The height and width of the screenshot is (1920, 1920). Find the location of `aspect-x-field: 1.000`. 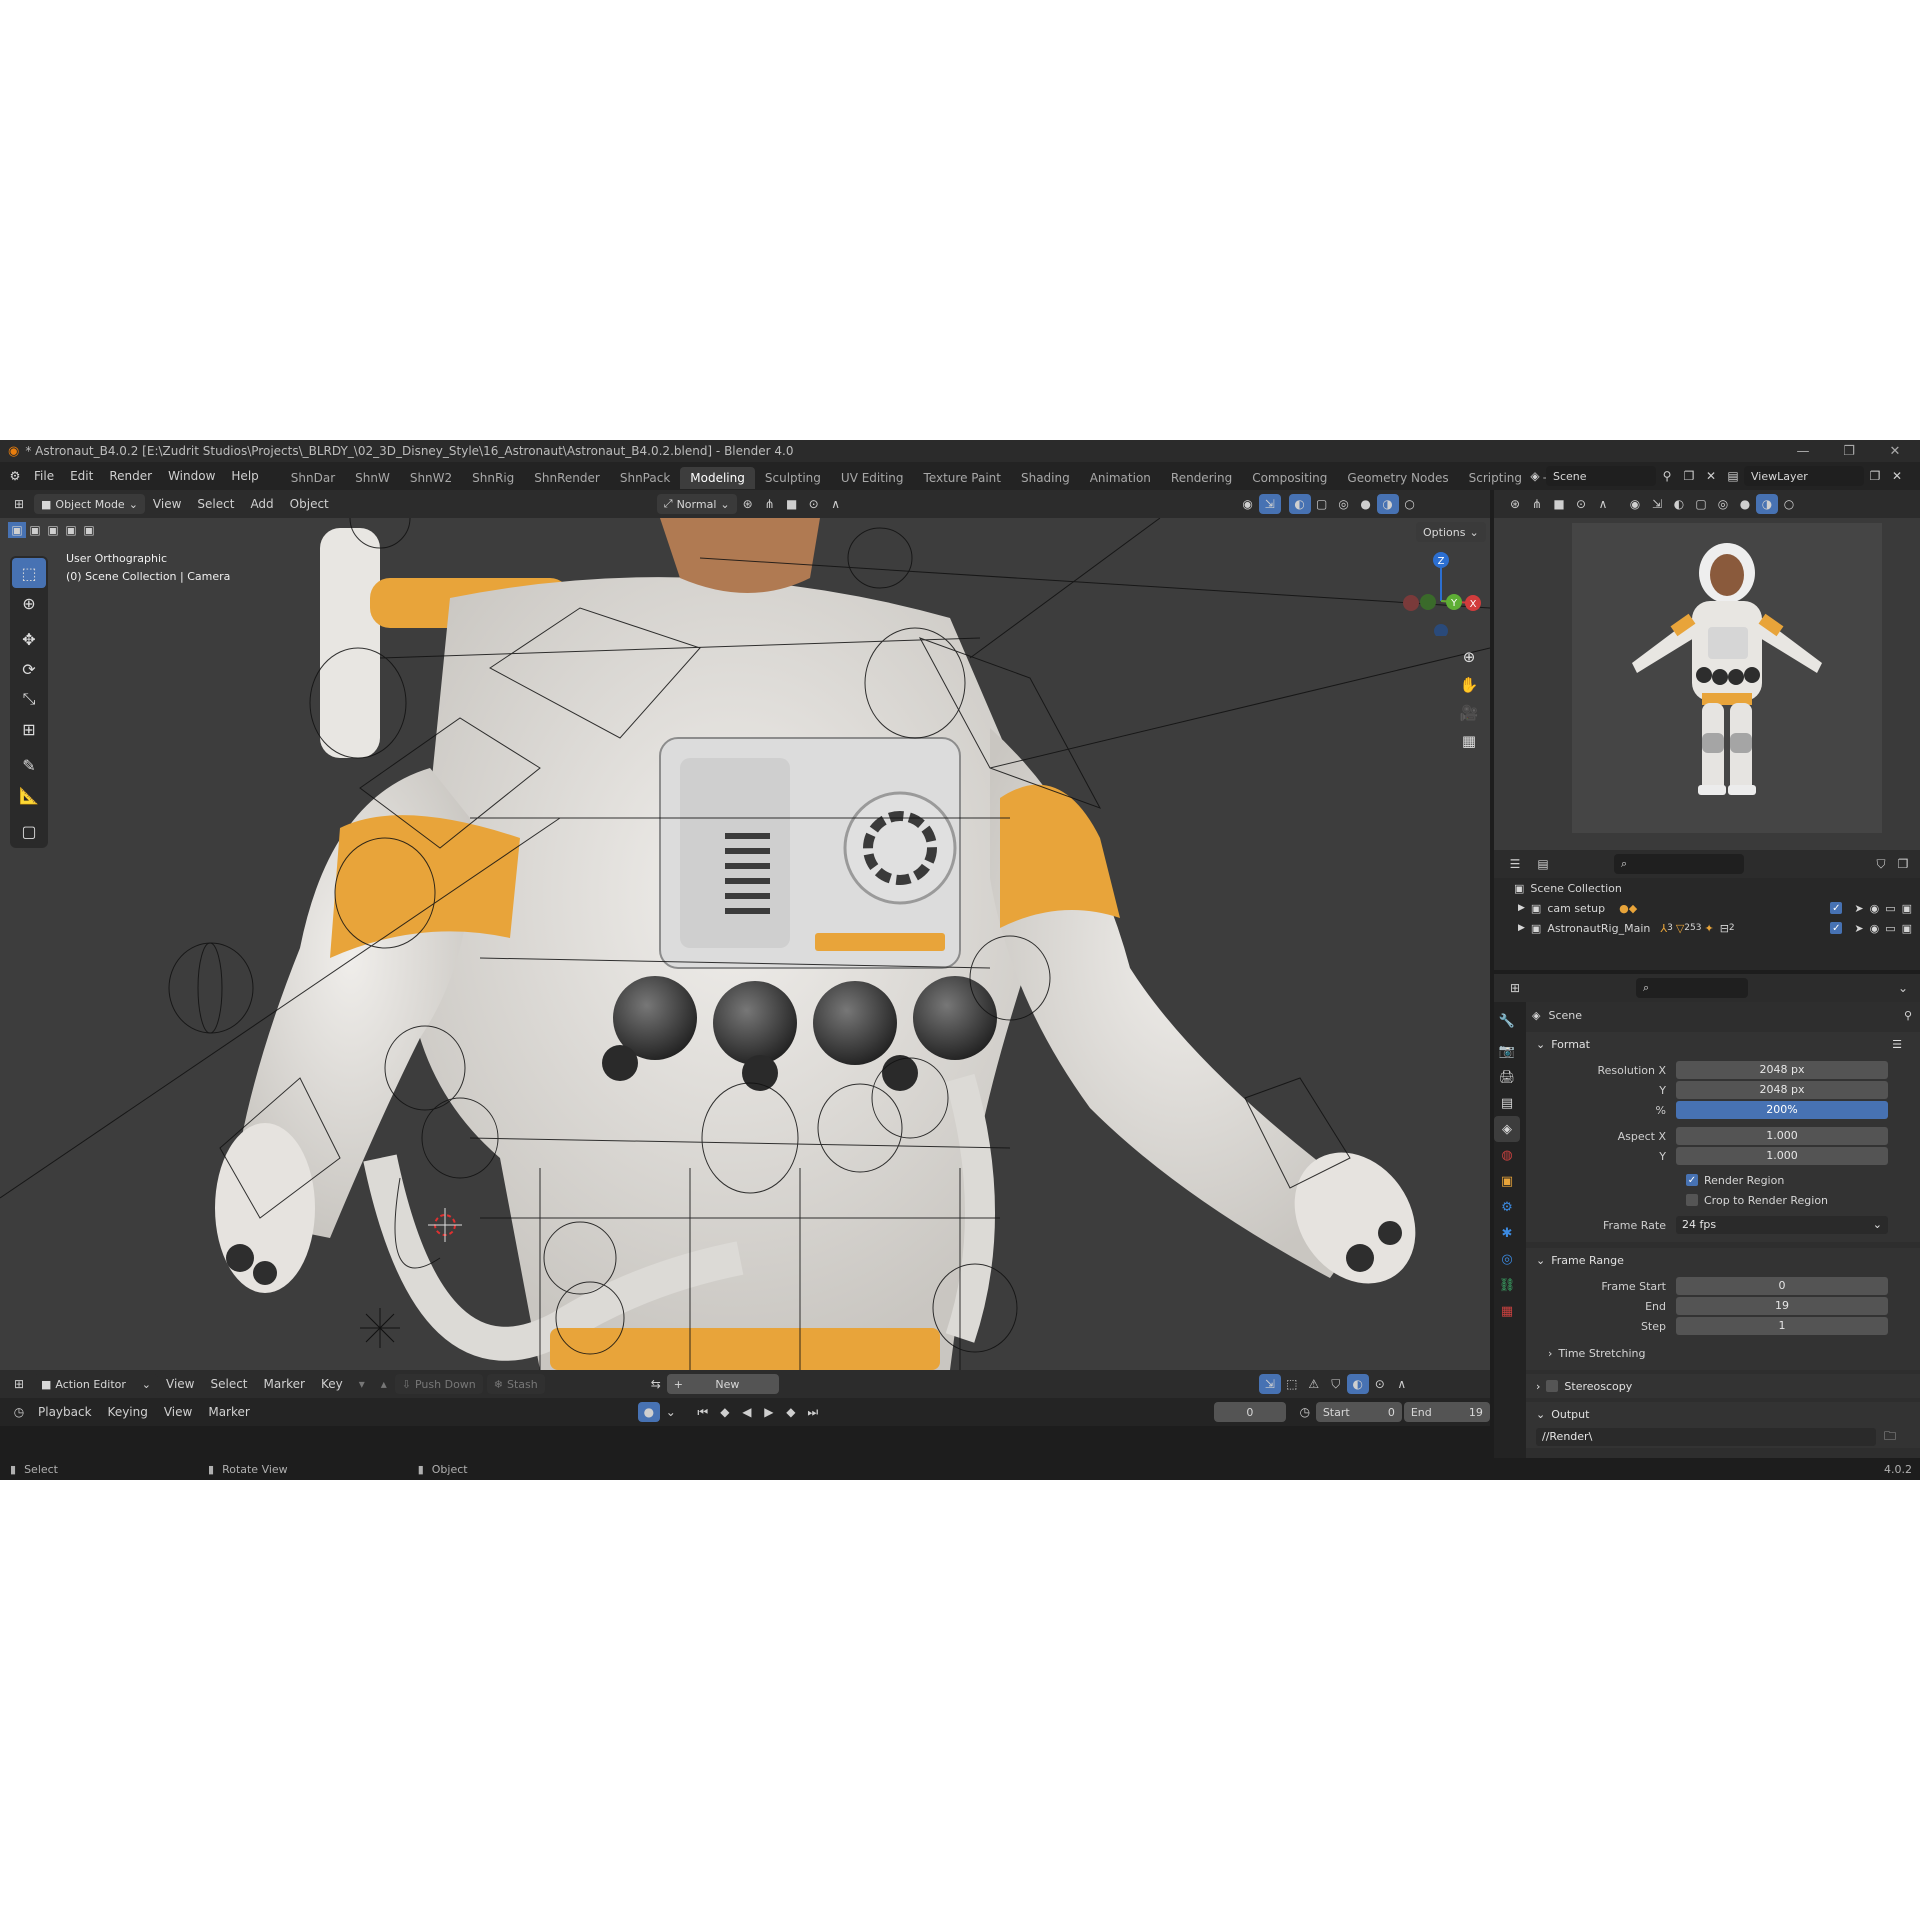

aspect-x-field: 1.000 is located at coordinates (1782, 1136).